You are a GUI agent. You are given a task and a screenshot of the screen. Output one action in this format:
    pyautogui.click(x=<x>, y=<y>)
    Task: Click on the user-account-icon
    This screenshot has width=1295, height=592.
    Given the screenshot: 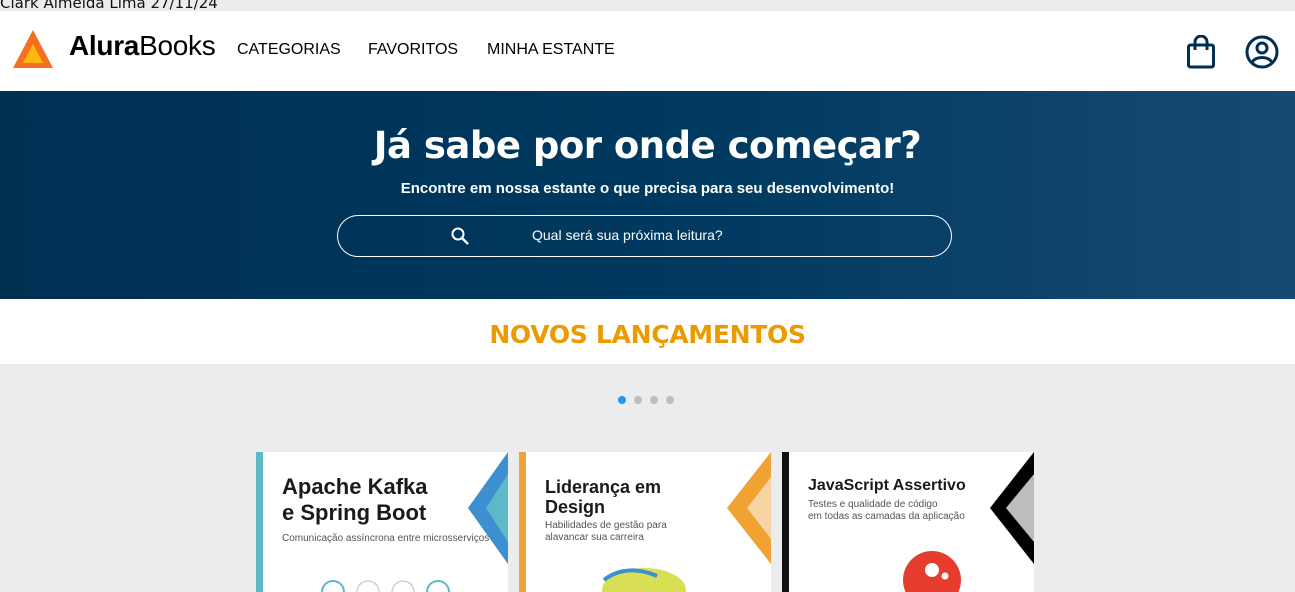 What is the action you would take?
    pyautogui.click(x=1262, y=52)
    